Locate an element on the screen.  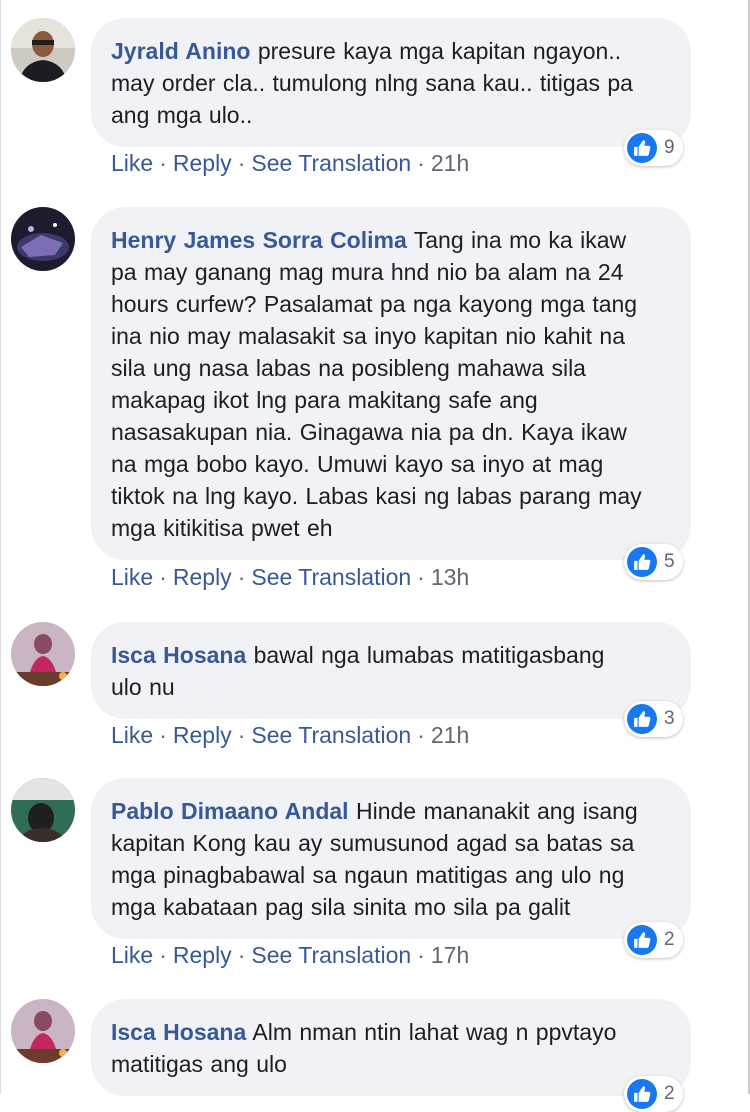
reaction-count: 9 is located at coordinates (653, 148).